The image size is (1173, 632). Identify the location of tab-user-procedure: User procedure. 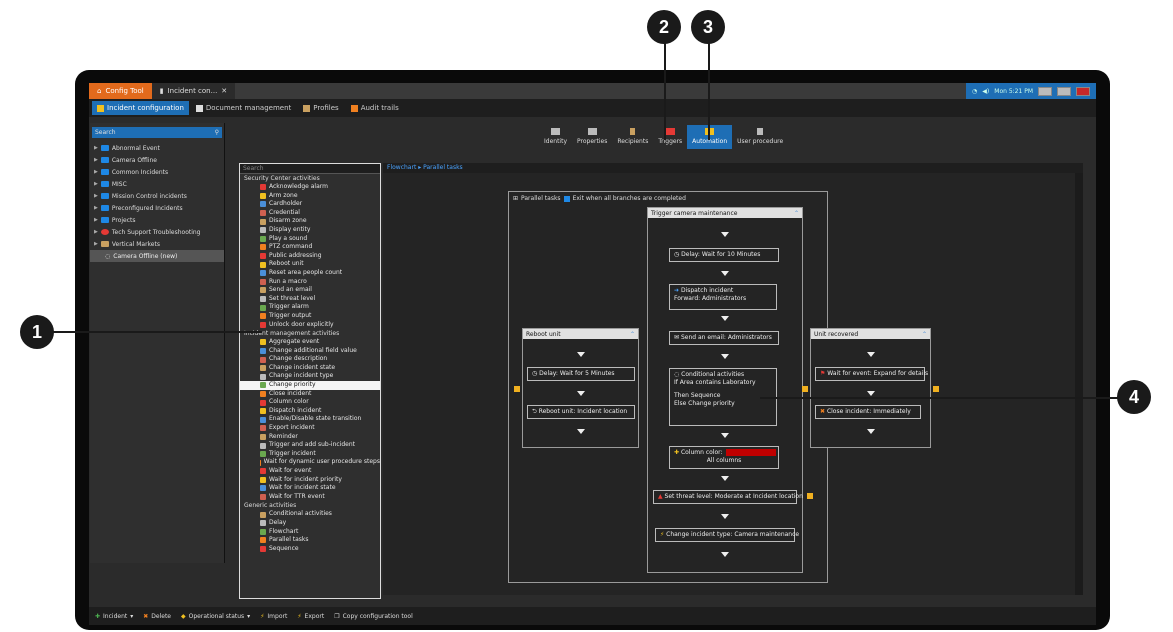
(760, 137).